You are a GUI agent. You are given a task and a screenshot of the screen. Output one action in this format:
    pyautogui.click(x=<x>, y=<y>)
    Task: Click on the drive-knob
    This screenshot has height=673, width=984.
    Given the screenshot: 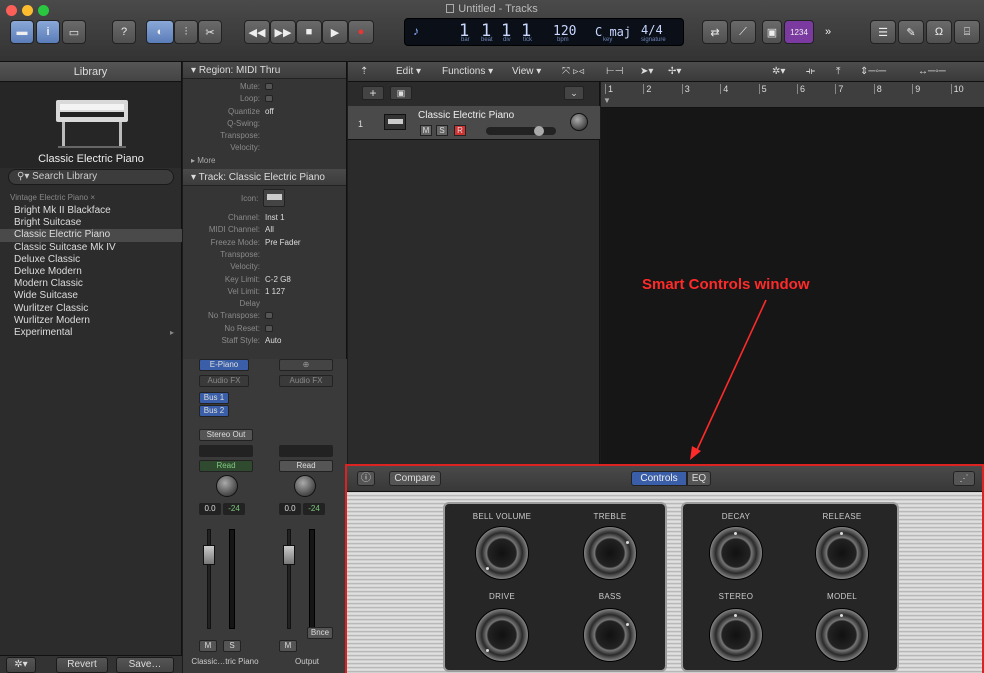 What is the action you would take?
    pyautogui.click(x=502, y=635)
    